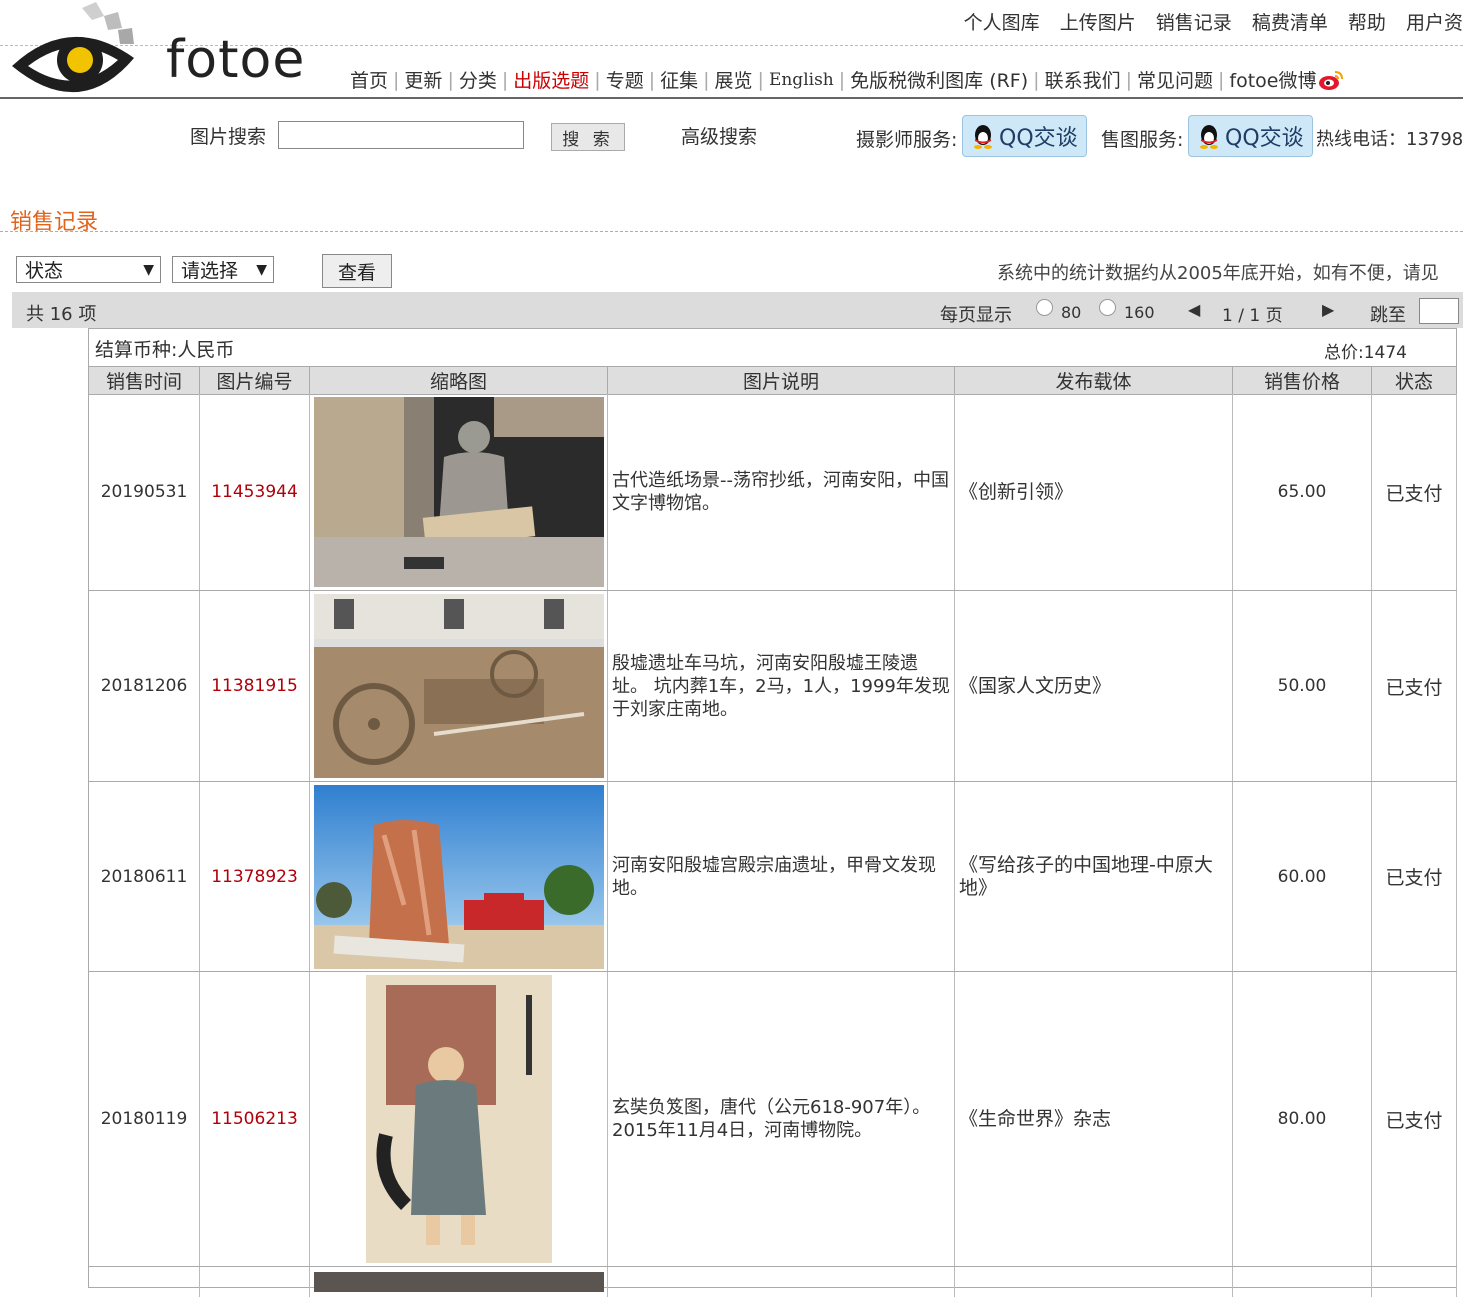  I want to click on section-divider, so click(731, 231).